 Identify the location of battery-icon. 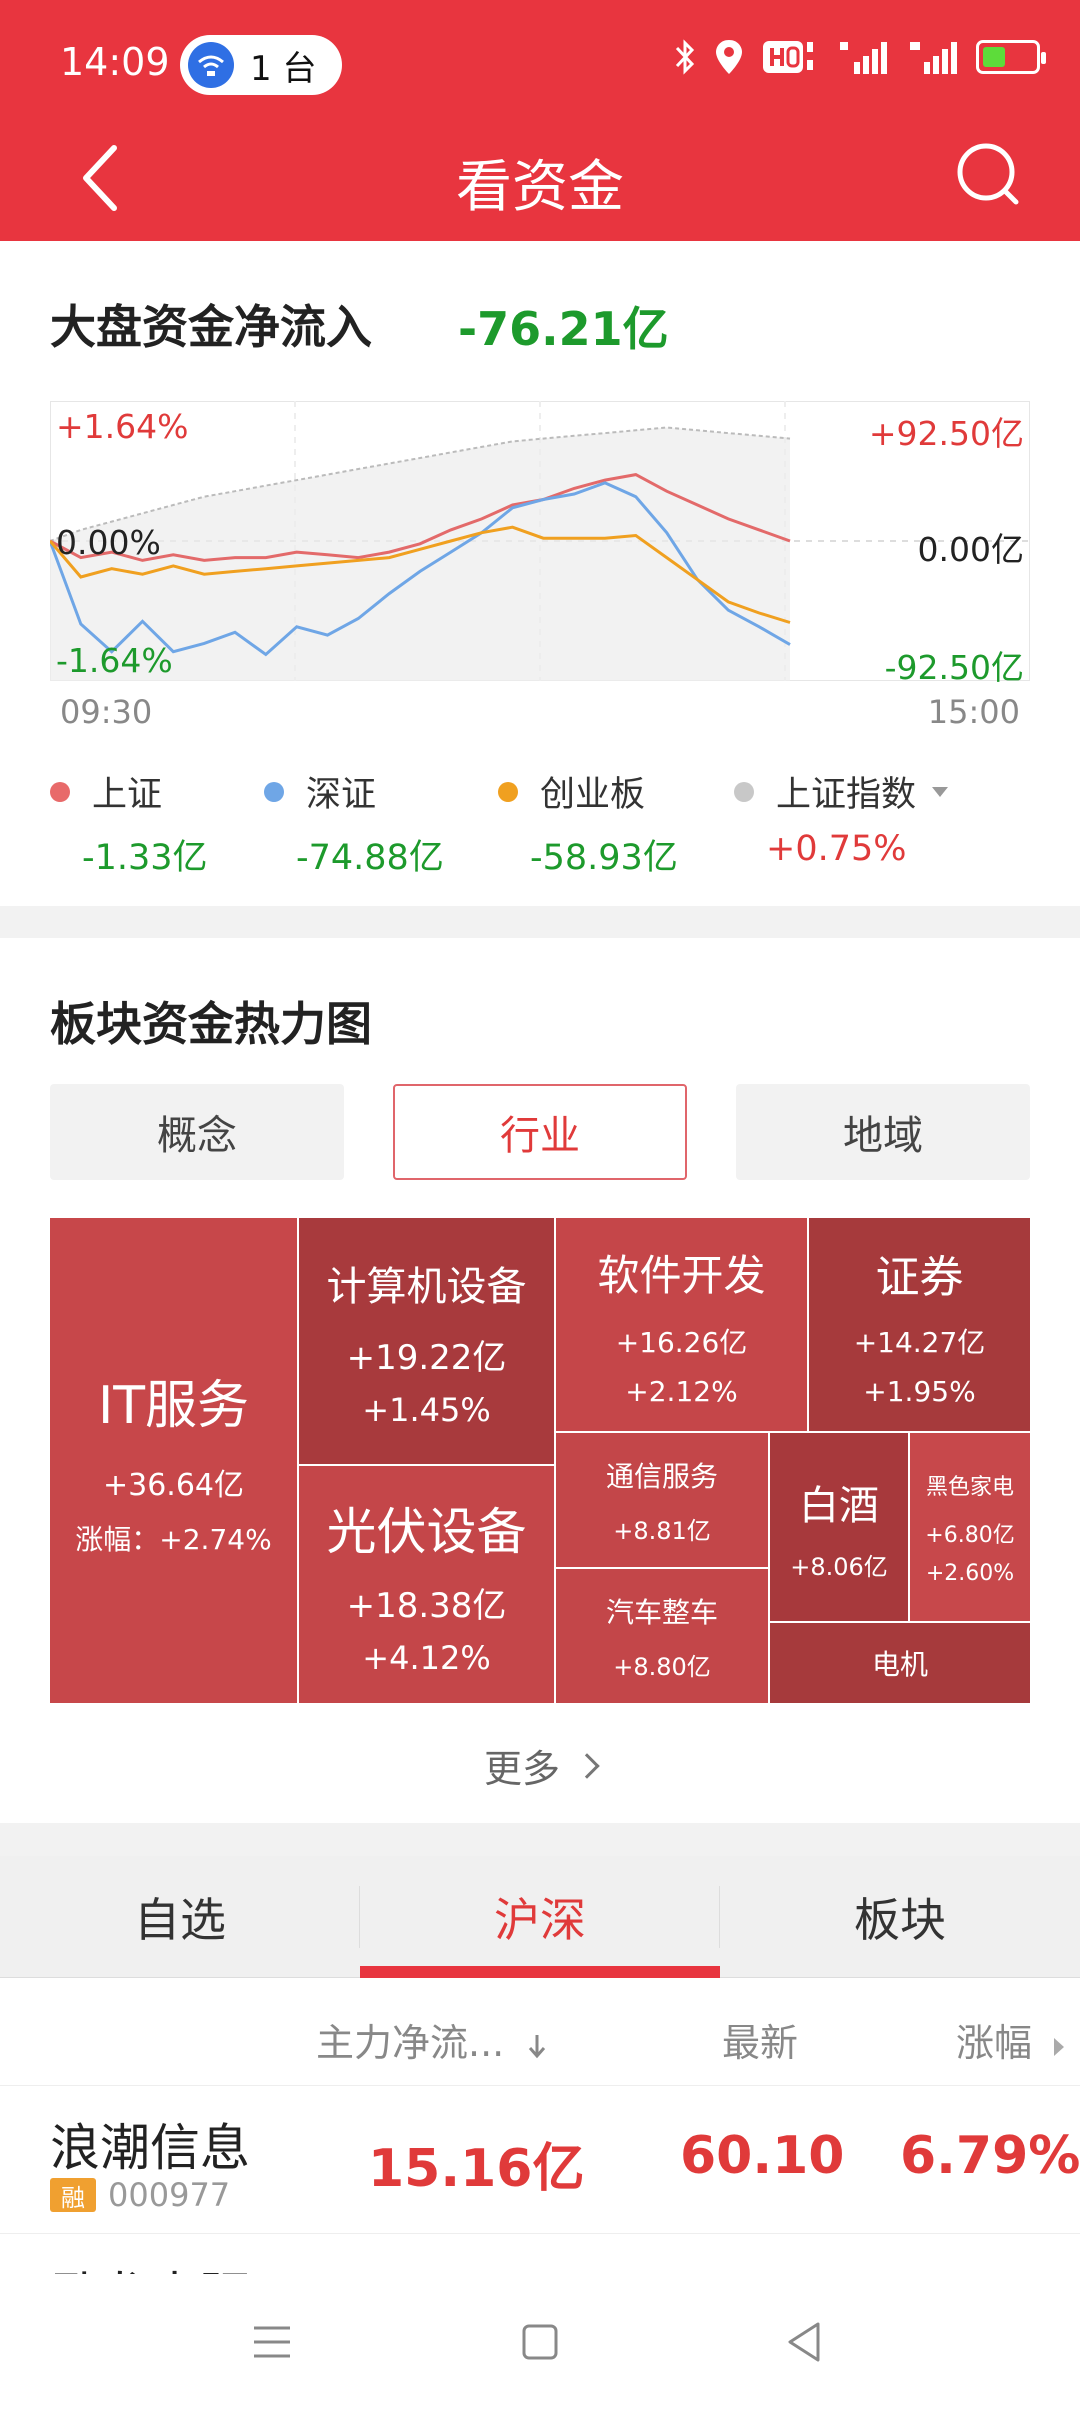
(1011, 57).